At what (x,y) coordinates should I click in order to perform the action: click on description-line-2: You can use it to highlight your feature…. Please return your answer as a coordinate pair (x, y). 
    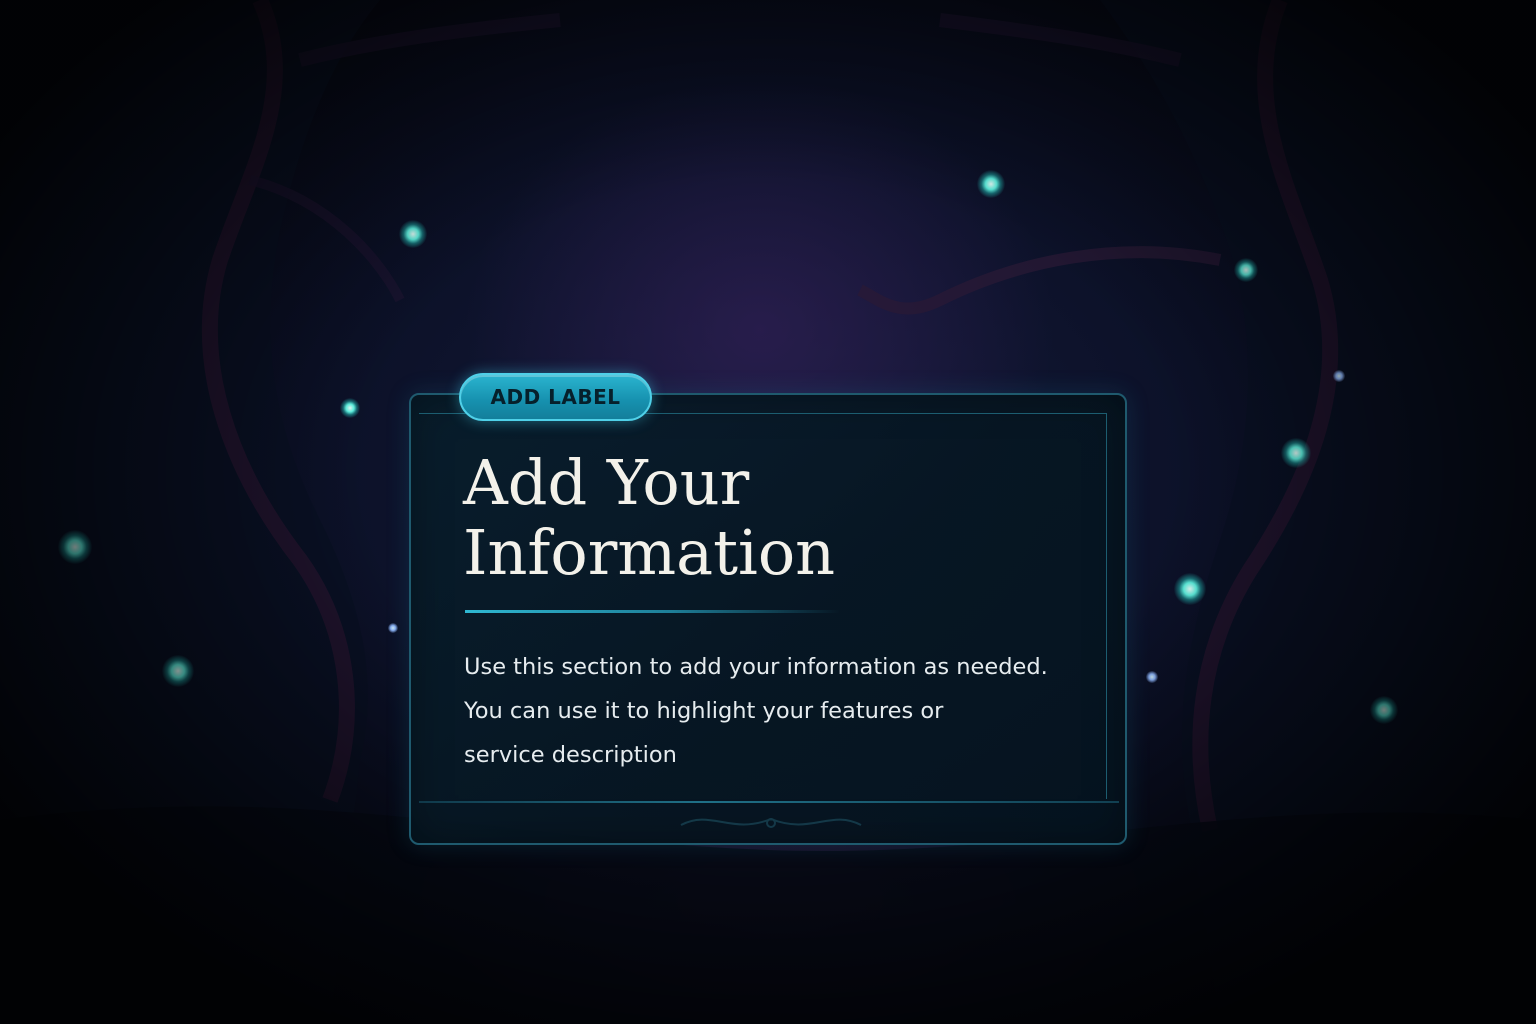
    Looking at the image, I should click on (704, 711).